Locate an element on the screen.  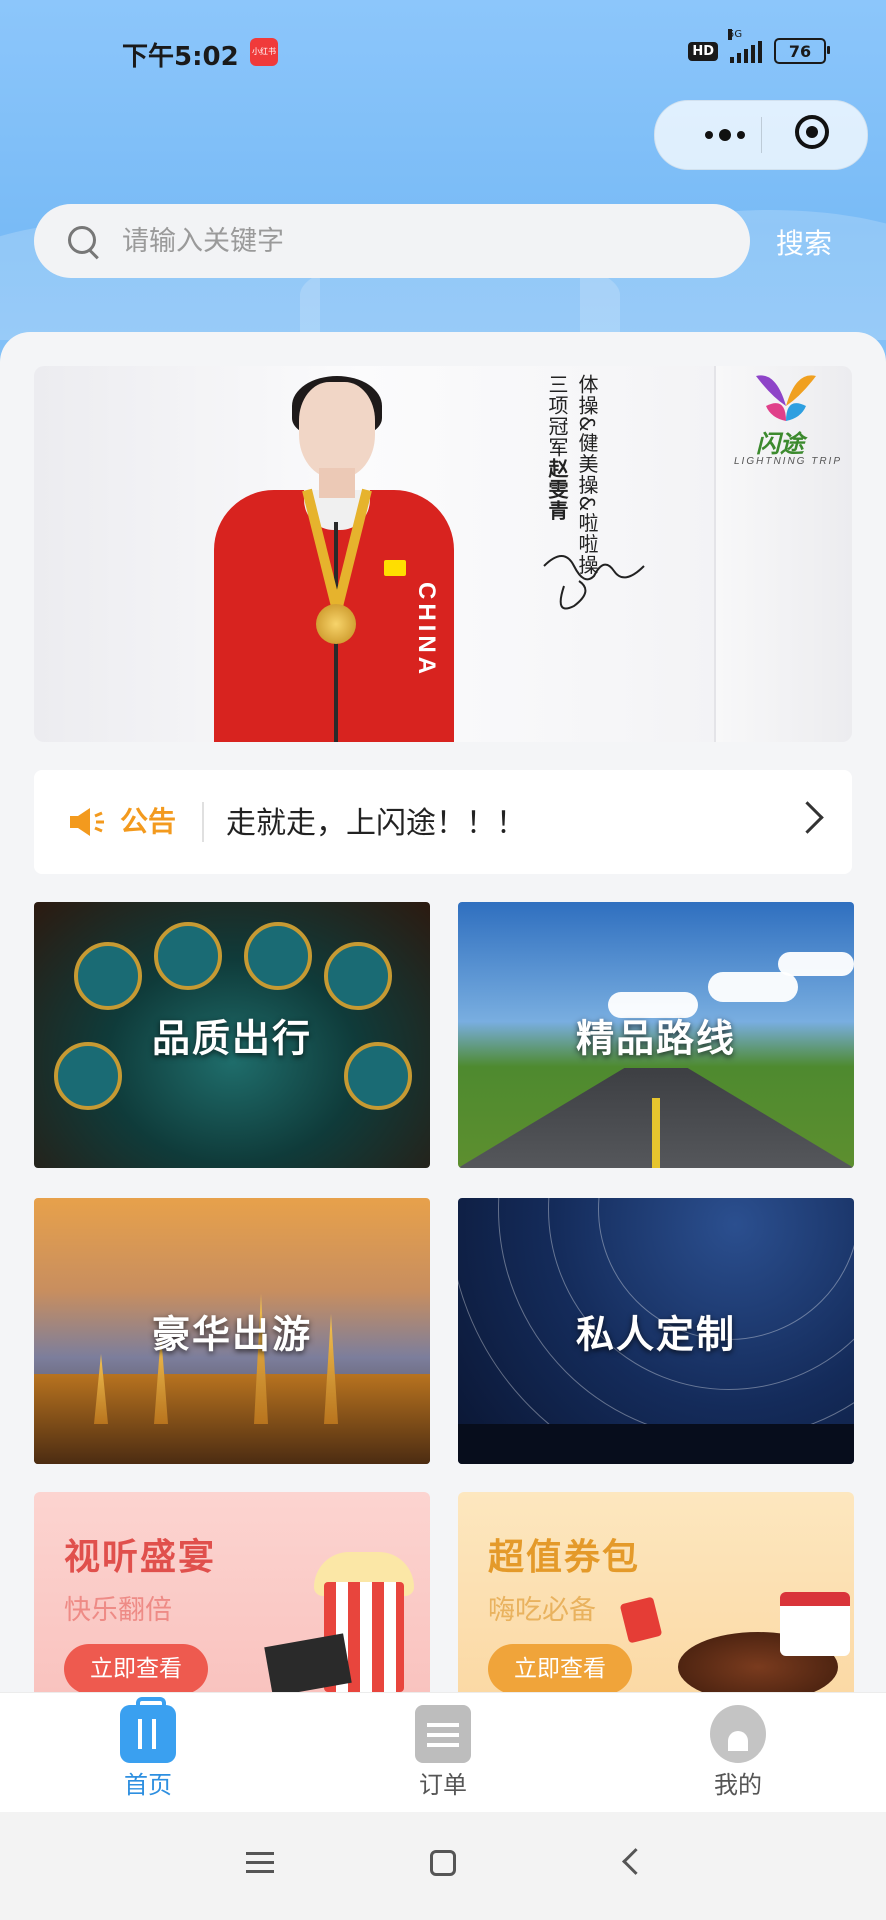
tile-premium-routes: 精品路线 is located at coordinates (656, 1035).